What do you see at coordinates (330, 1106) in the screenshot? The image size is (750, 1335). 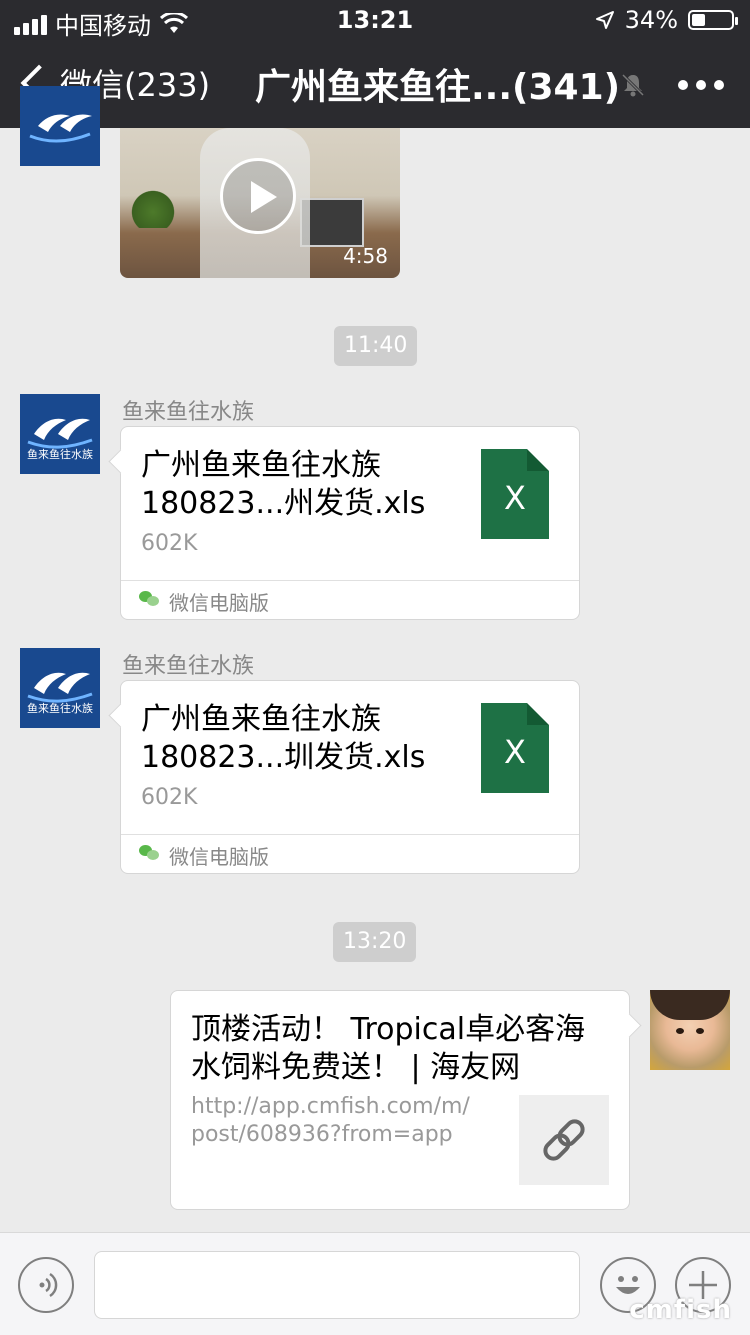 I see `link-url-line1: http://app.cmfish.com/m/` at bounding box center [330, 1106].